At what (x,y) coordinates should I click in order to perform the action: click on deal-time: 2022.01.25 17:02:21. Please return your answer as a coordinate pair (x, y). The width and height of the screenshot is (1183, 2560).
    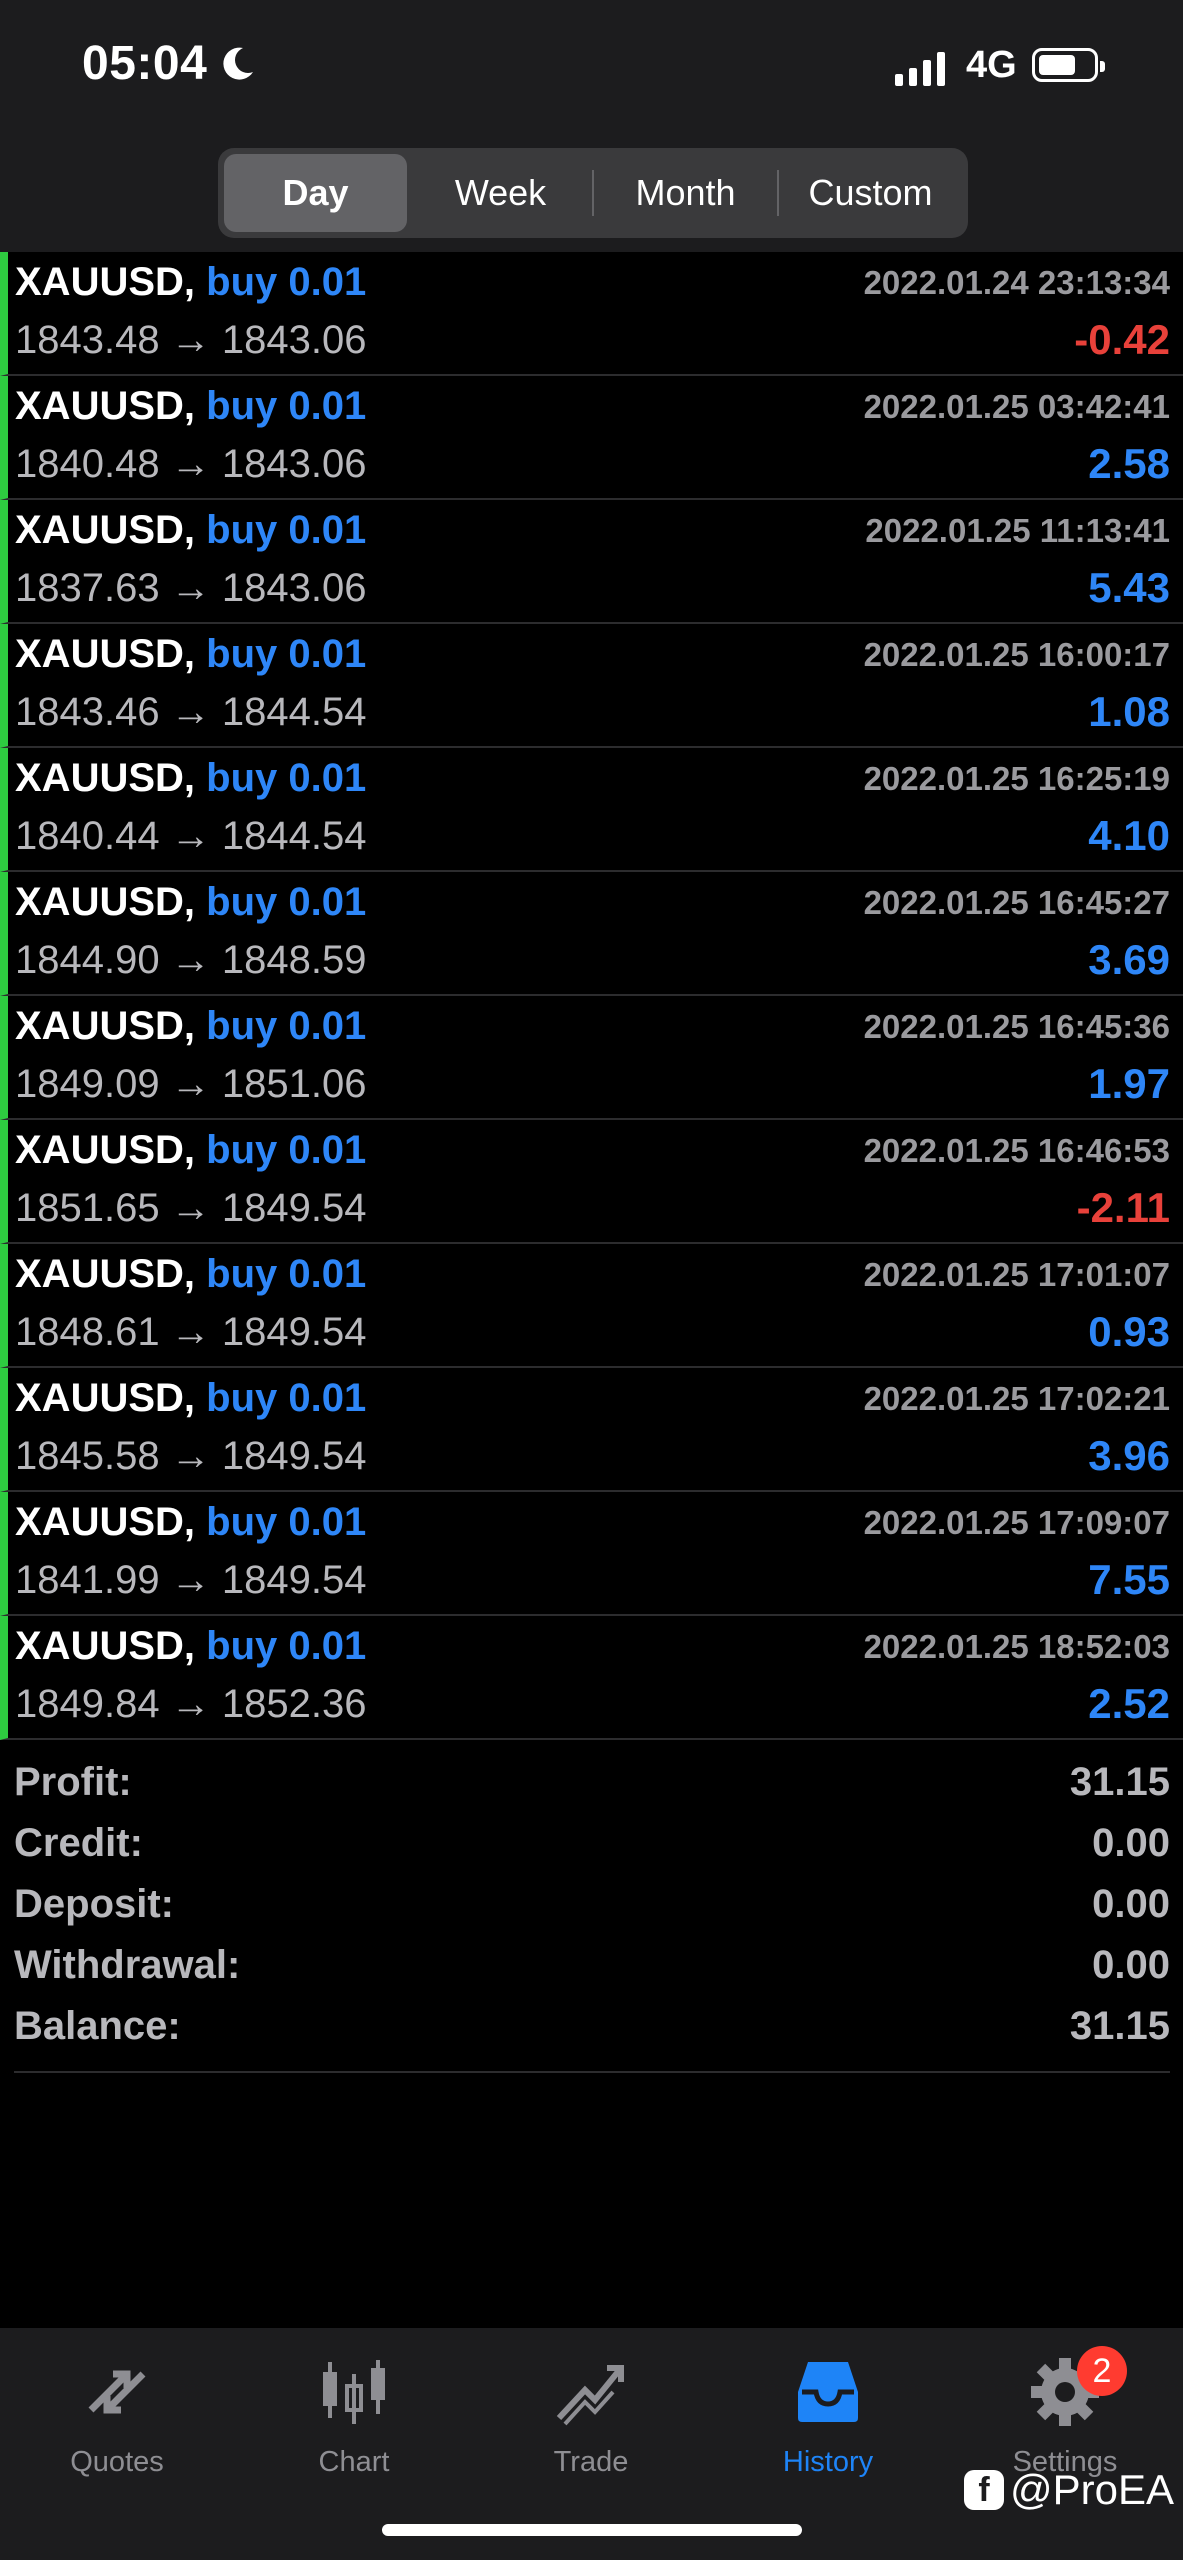
    Looking at the image, I should click on (1016, 1398).